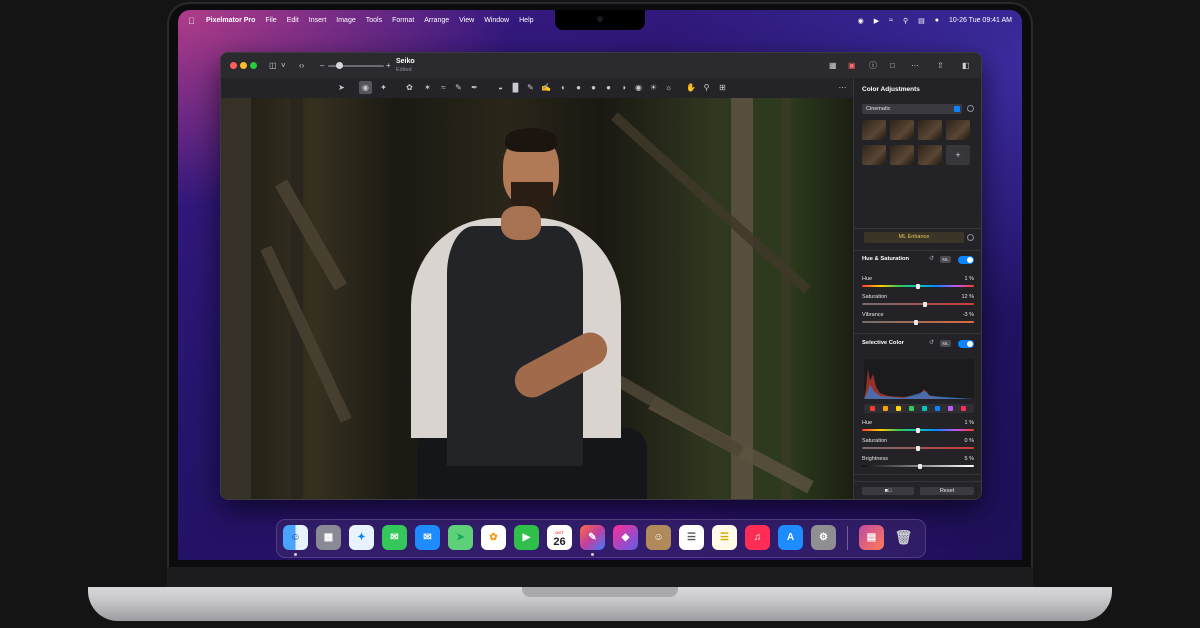 This screenshot has height=628, width=1200. Describe the element at coordinates (328, 537) in the screenshot. I see `launchpad-icon: ▦` at that location.